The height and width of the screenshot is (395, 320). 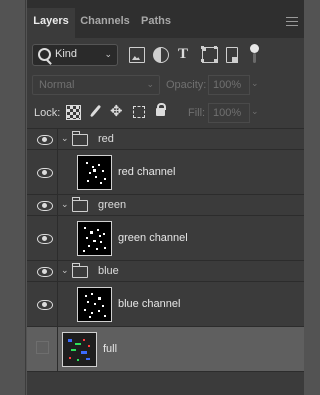 I want to click on panel-tab-bar: Layers Channels Paths, so click(x=165, y=19).